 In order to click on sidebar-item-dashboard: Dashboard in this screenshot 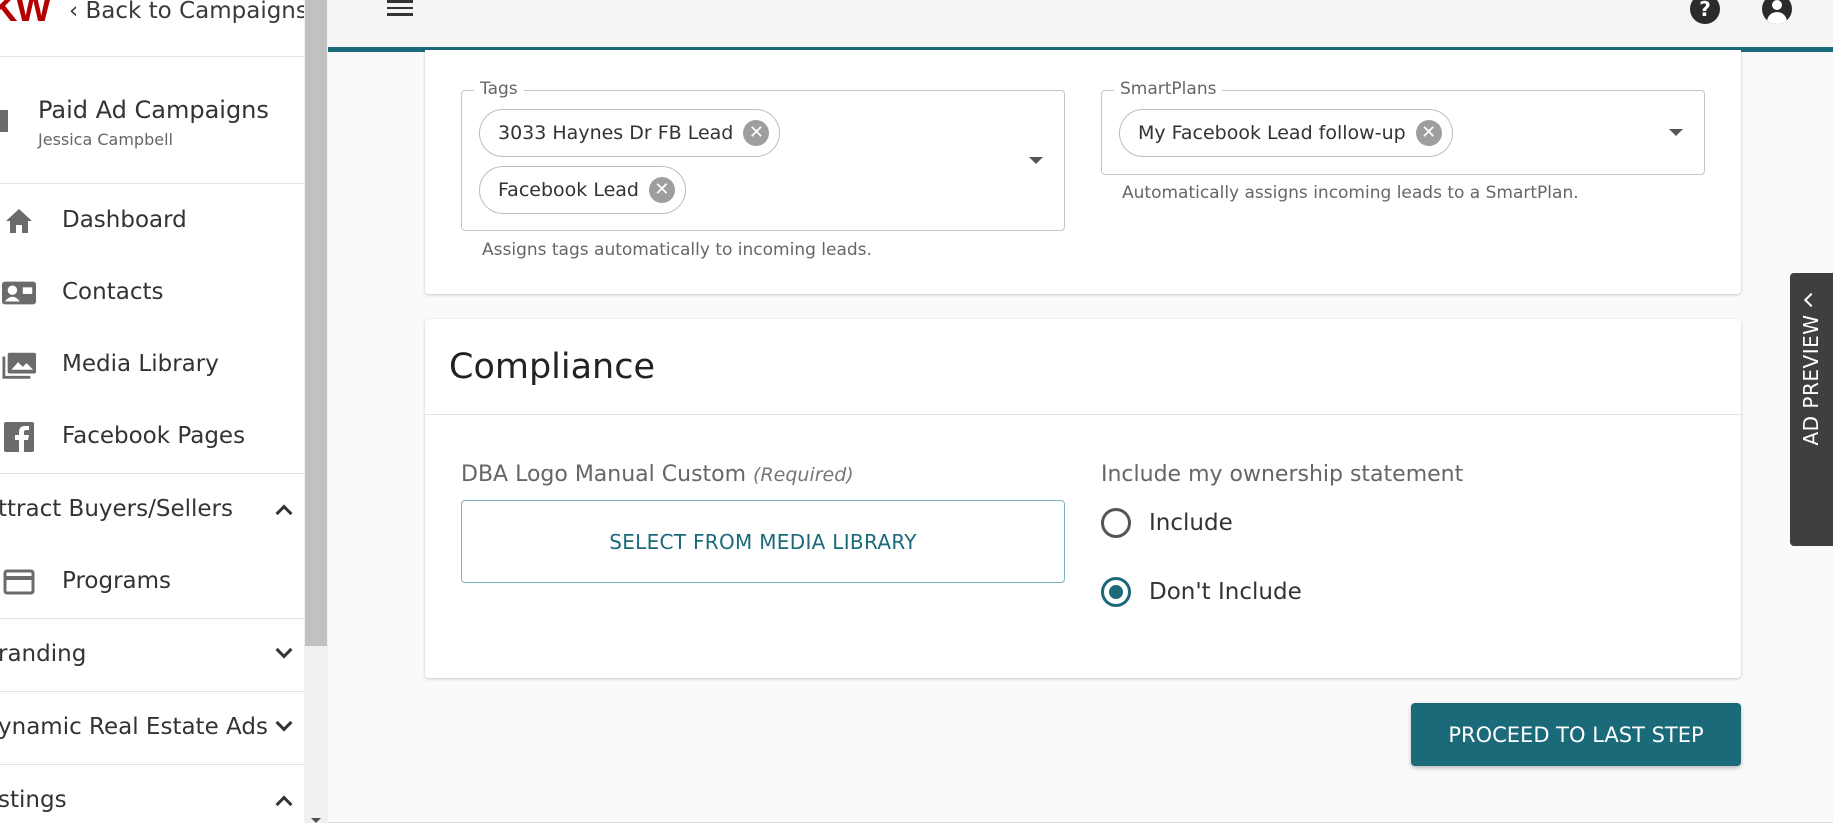, I will do `click(152, 221)`.